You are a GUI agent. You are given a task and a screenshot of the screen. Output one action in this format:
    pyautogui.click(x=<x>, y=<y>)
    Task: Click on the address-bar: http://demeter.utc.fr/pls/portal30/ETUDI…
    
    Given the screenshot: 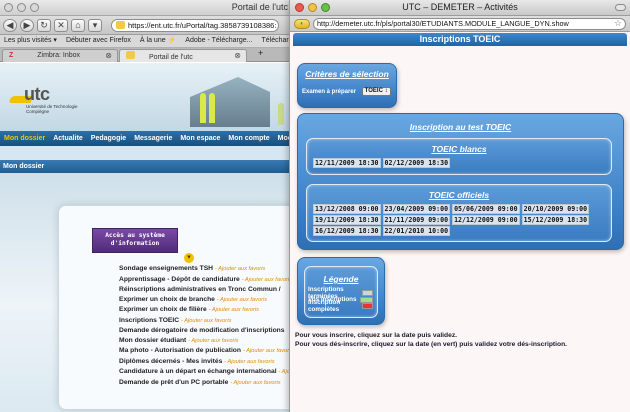 What is the action you would take?
    pyautogui.click(x=469, y=23)
    